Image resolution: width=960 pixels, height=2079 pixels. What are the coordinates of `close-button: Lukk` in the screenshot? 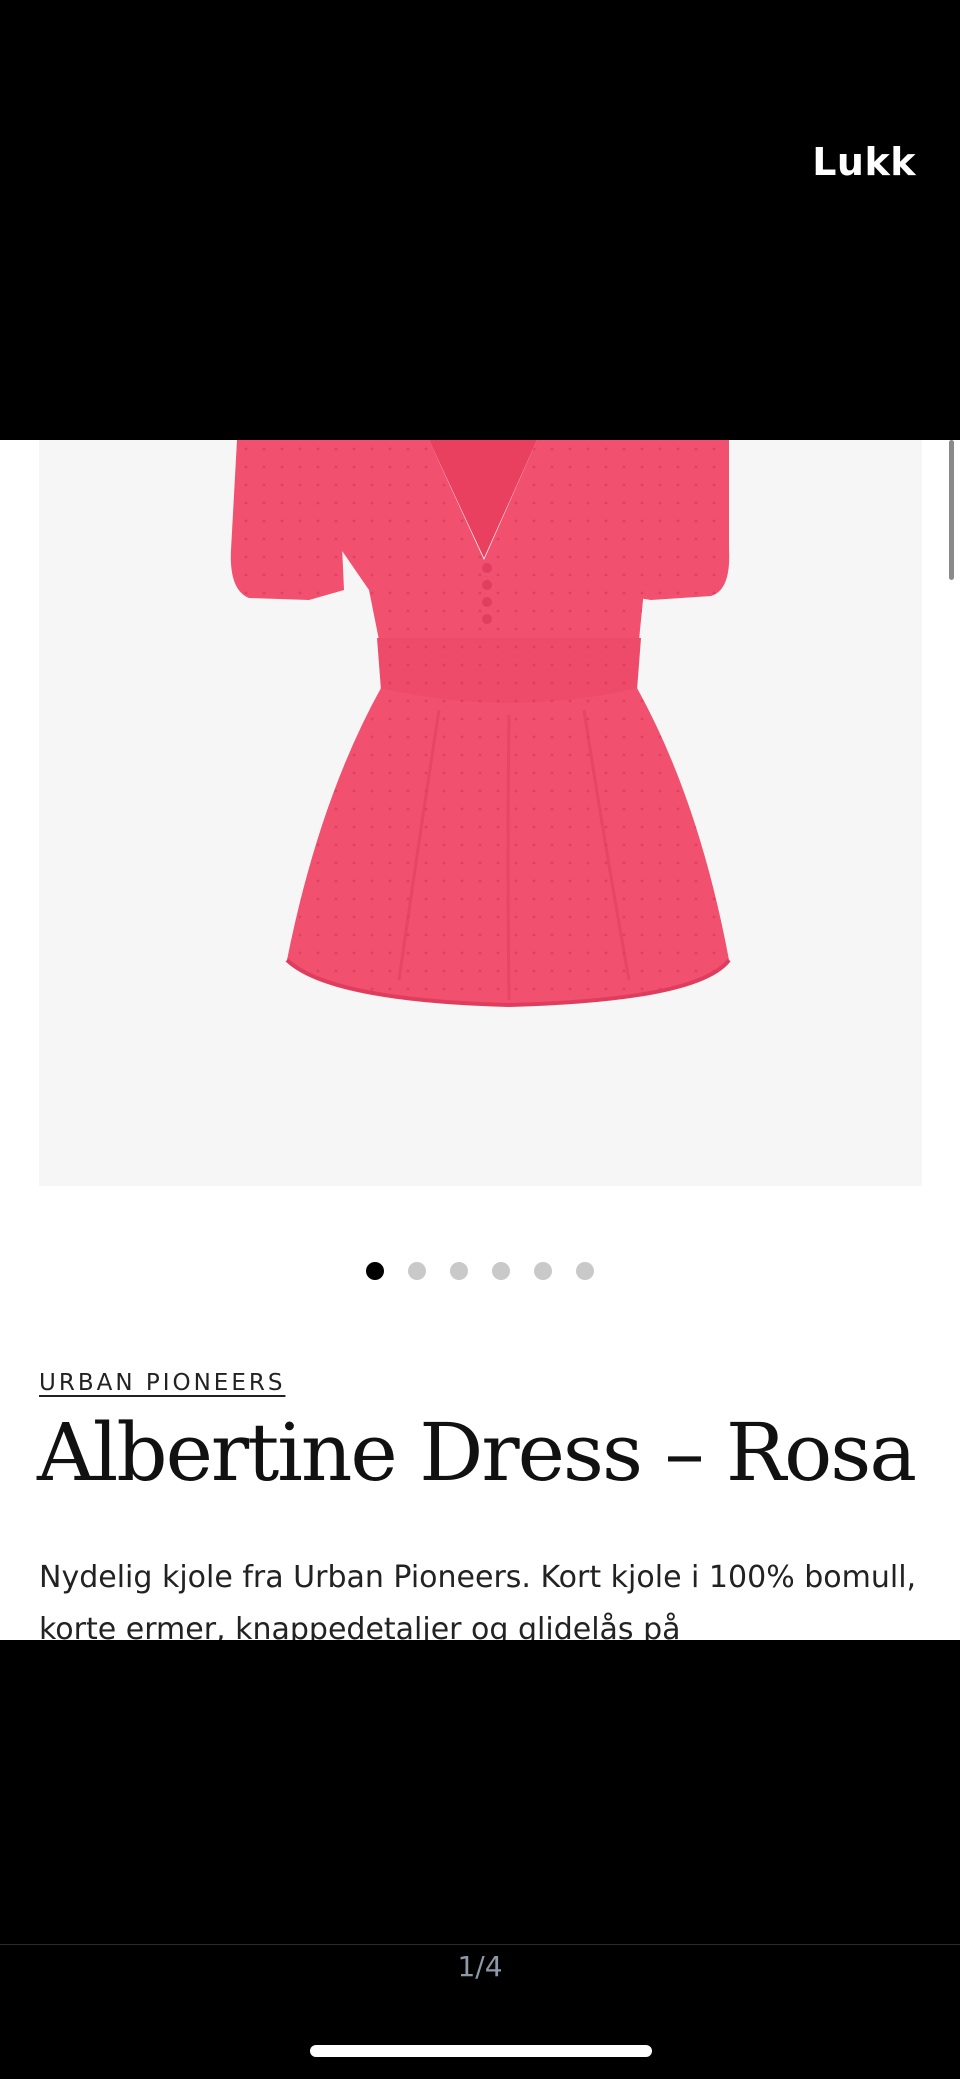 It's located at (864, 162).